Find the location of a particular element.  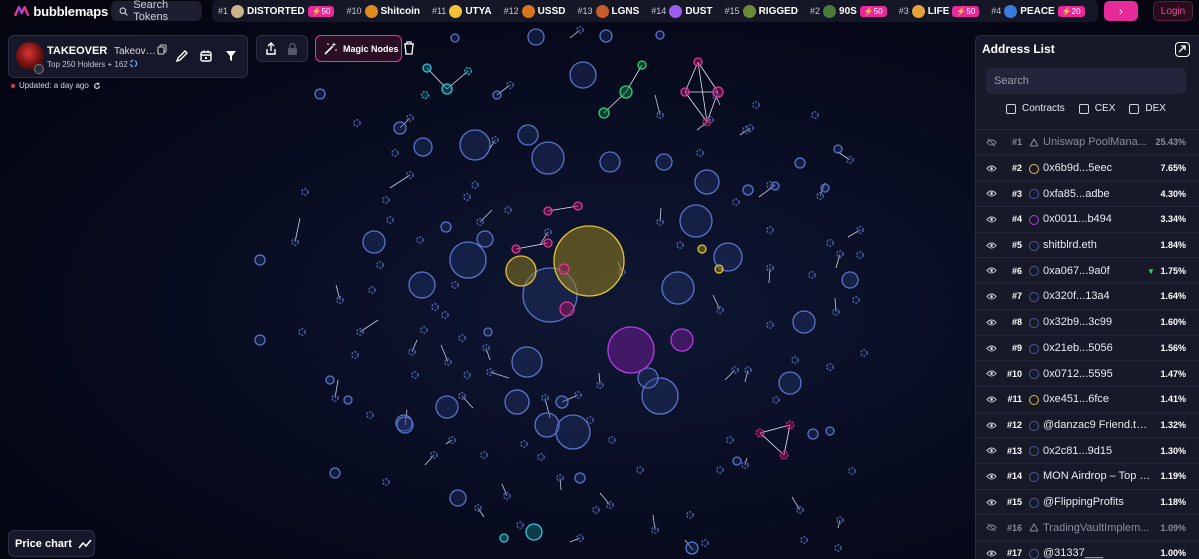

magic-nodes-button: Magic Nodes is located at coordinates (358, 48).